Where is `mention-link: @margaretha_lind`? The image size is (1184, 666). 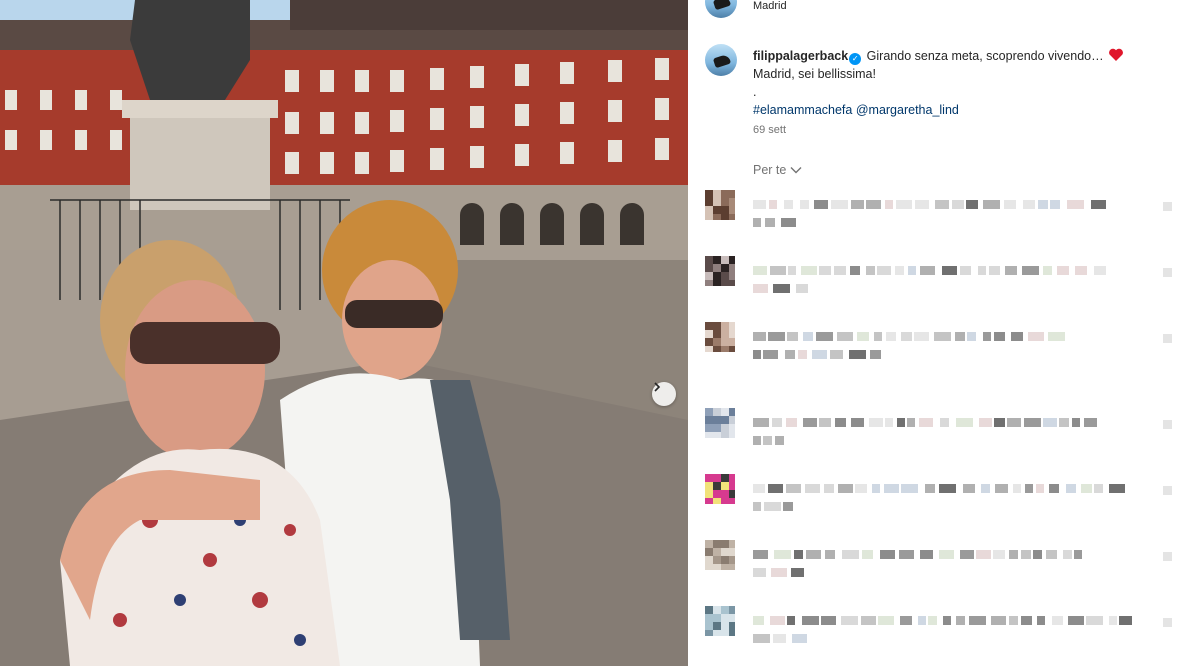
mention-link: @margaretha_lind is located at coordinates (907, 110).